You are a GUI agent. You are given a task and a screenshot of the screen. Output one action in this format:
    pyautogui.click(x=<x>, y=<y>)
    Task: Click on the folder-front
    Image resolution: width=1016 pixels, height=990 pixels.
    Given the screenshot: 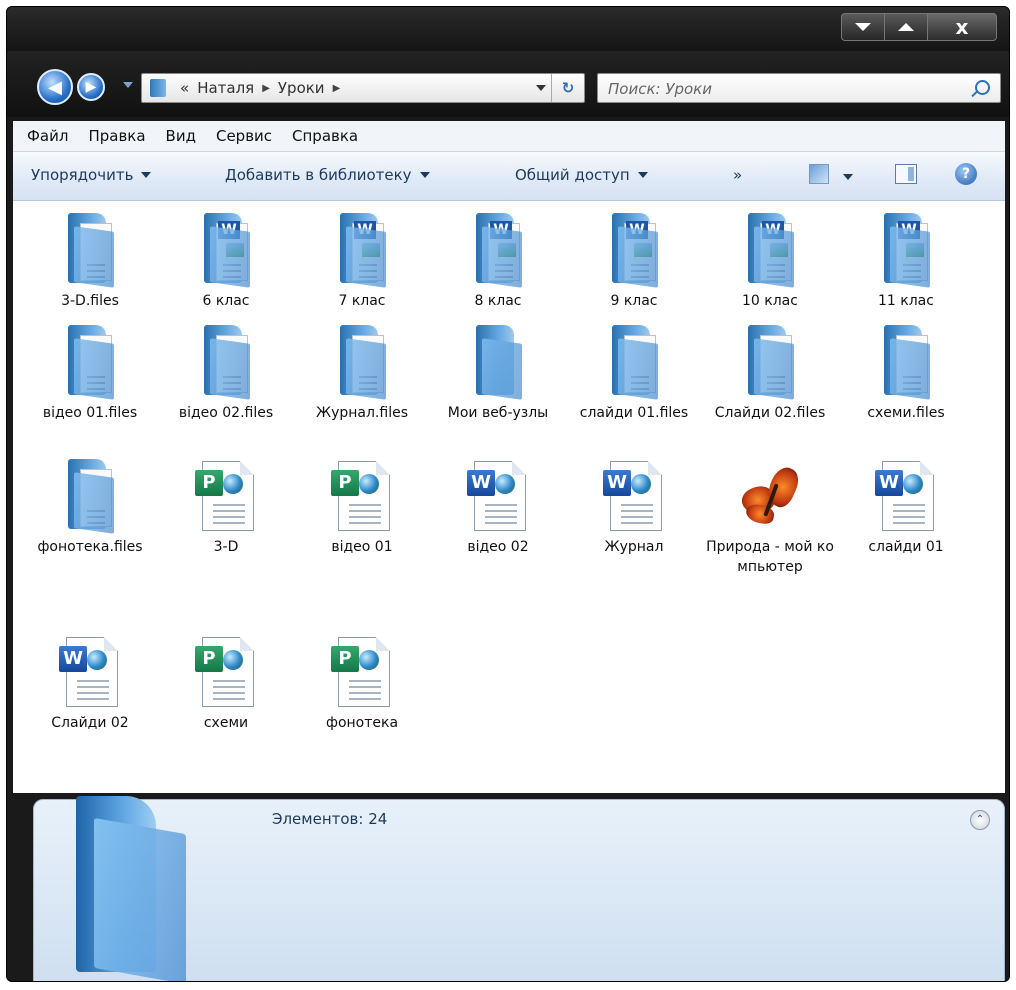 What is the action you would take?
    pyautogui.click(x=140, y=899)
    